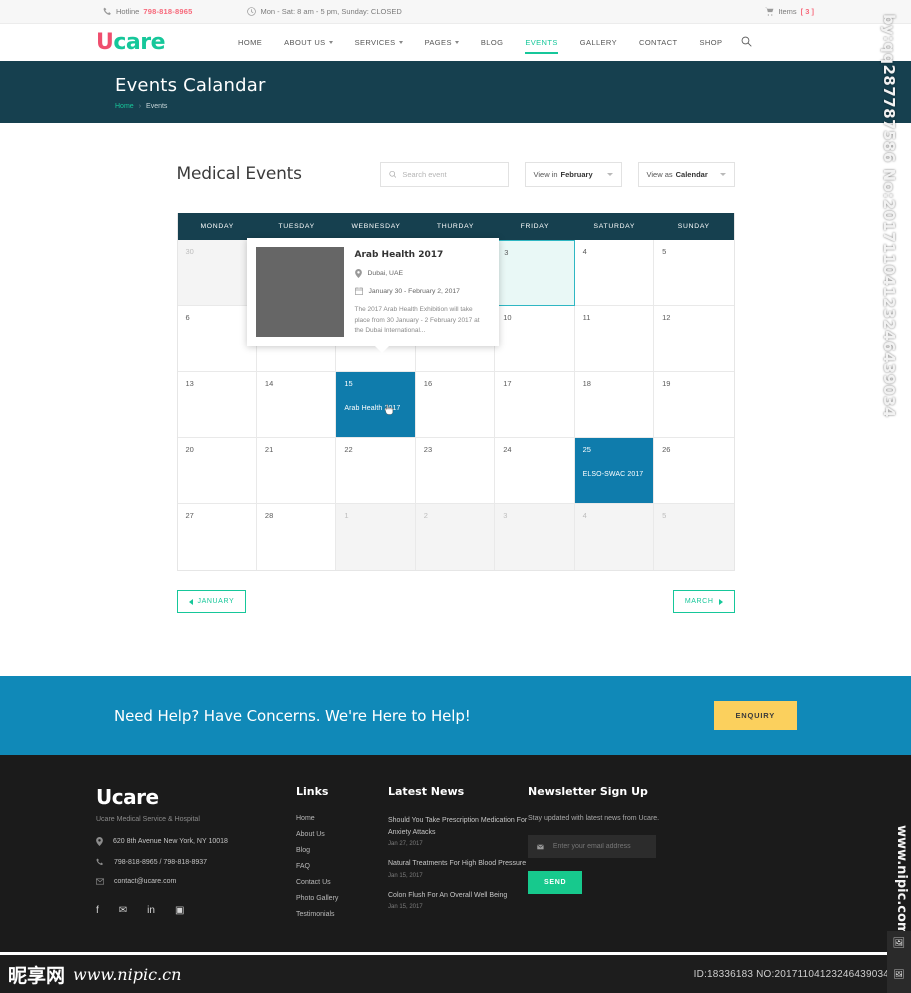 The image size is (911, 993). Describe the element at coordinates (124, 106) in the screenshot. I see `breadcrumb-home: Home` at that location.